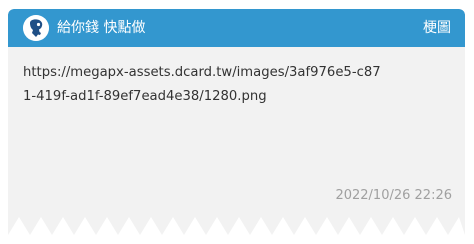 This screenshot has width=474, height=244. What do you see at coordinates (236, 230) in the screenshot?
I see `torn-edge` at bounding box center [236, 230].